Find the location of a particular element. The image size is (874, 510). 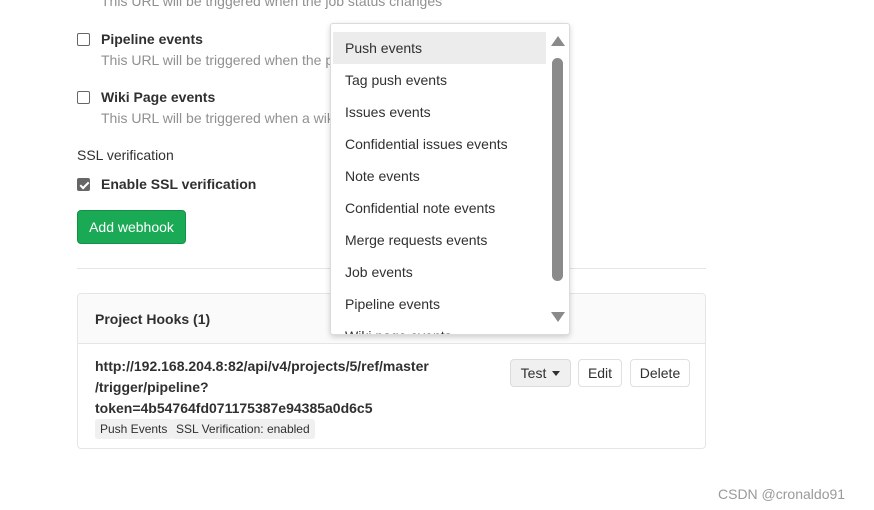

scrollbar-thumb is located at coordinates (557, 169).